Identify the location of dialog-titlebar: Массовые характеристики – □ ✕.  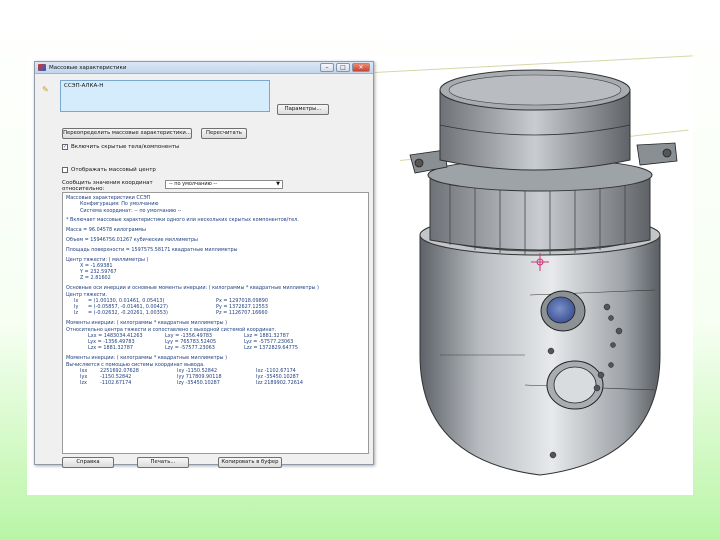
(204, 68).